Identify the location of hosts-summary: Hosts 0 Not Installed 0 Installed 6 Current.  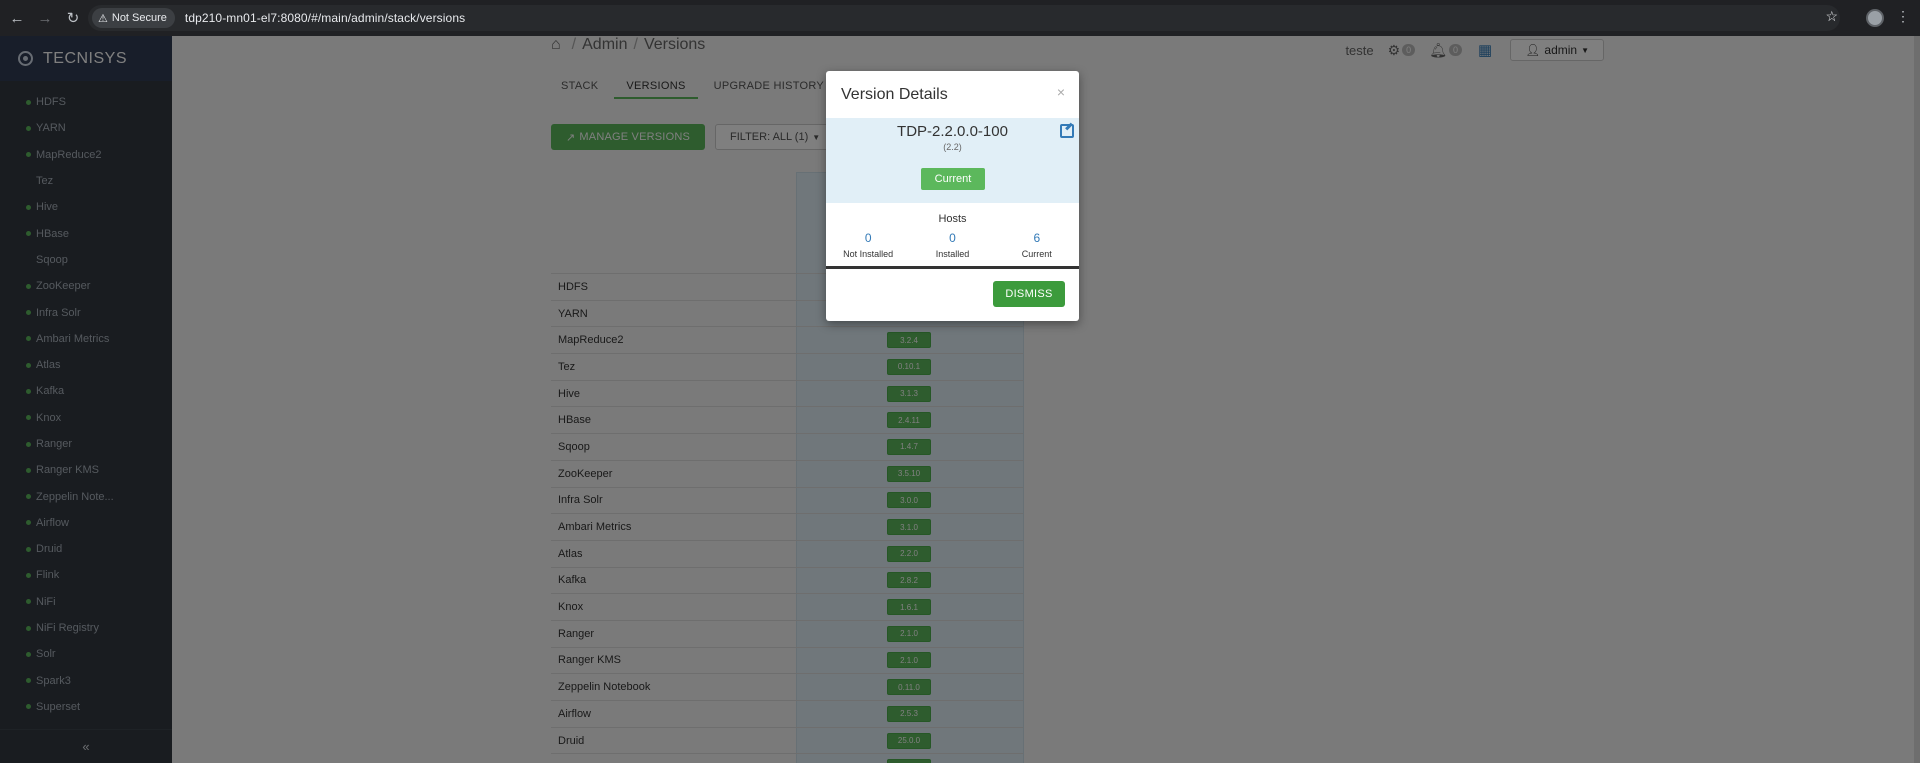
(952, 236).